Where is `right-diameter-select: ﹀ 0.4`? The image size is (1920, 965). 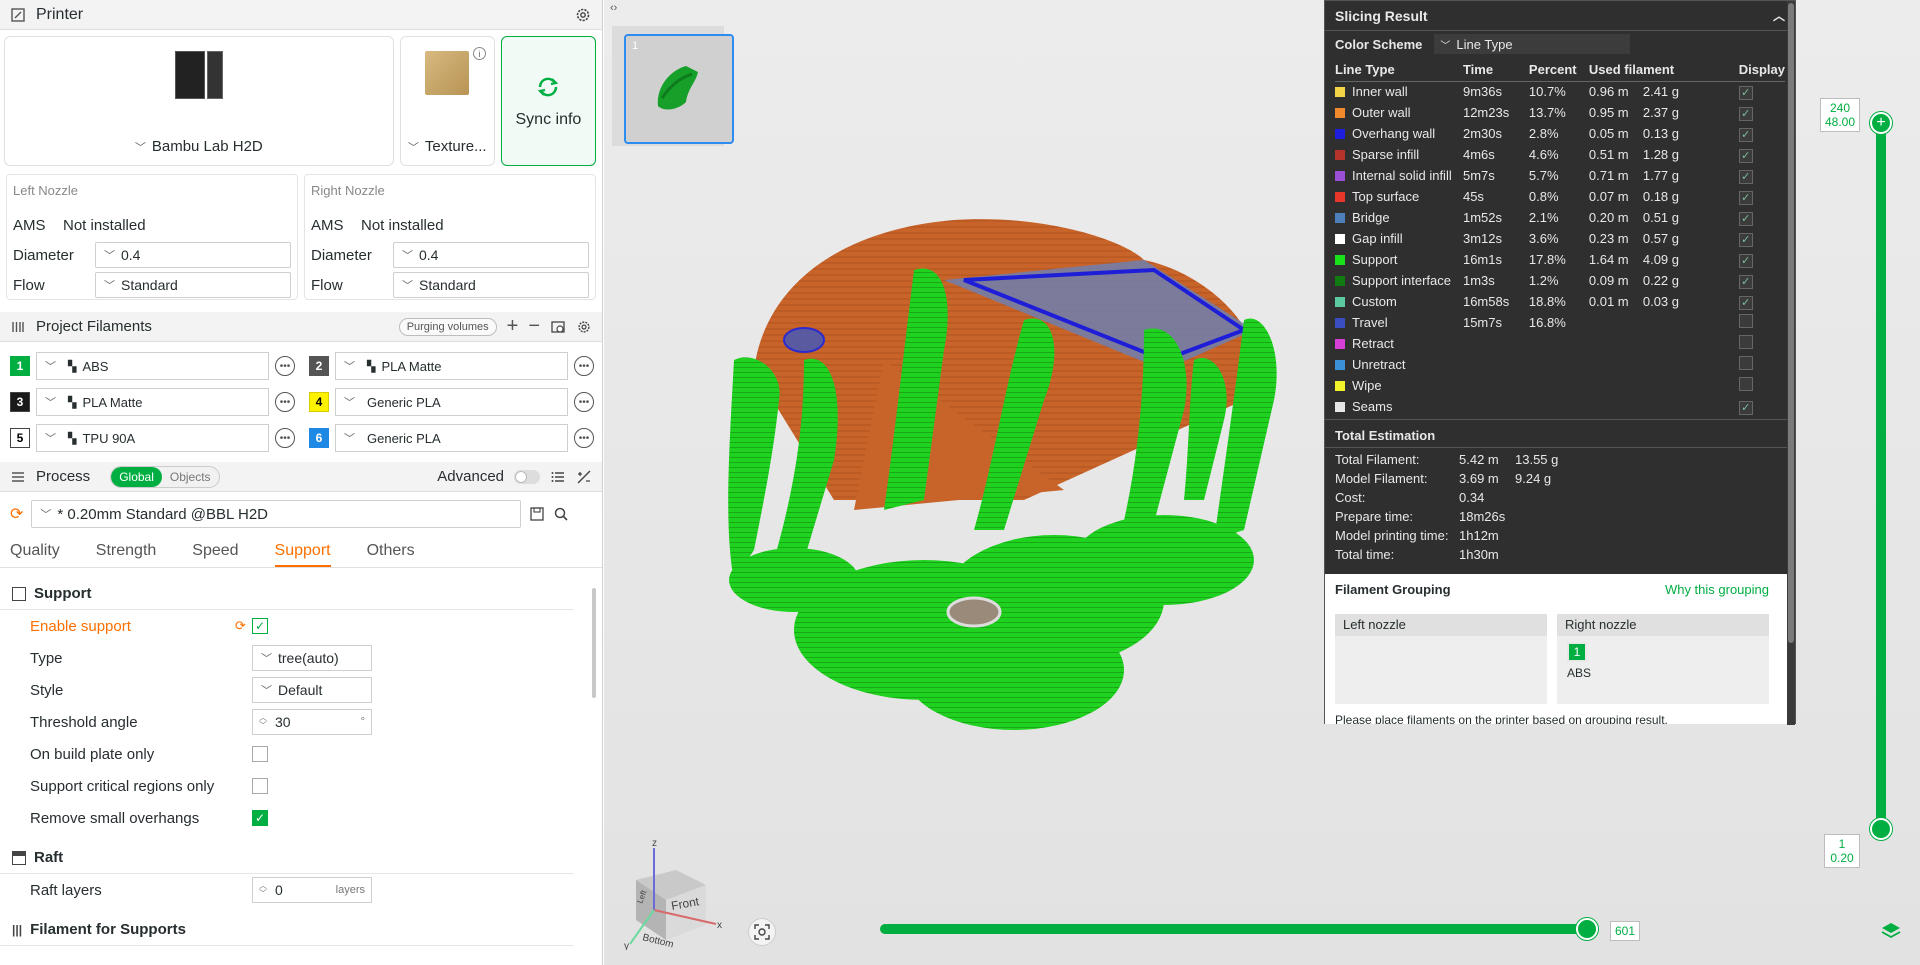
right-diameter-select: ﹀ 0.4 is located at coordinates (491, 255).